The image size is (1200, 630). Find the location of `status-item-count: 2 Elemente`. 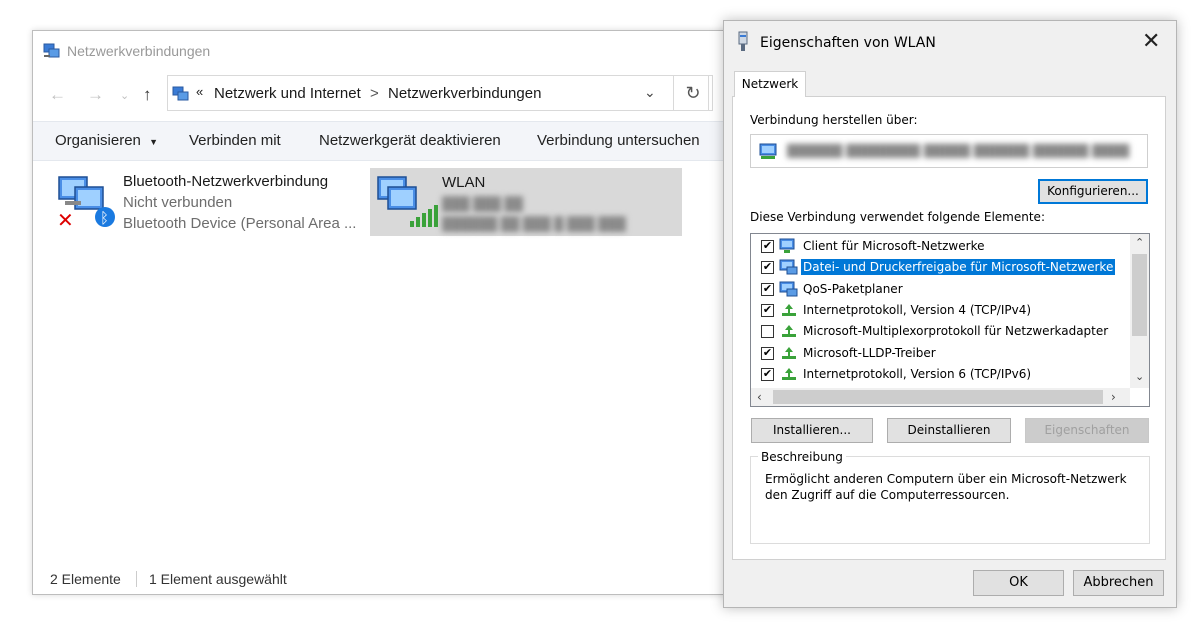

status-item-count: 2 Elemente is located at coordinates (85, 579).